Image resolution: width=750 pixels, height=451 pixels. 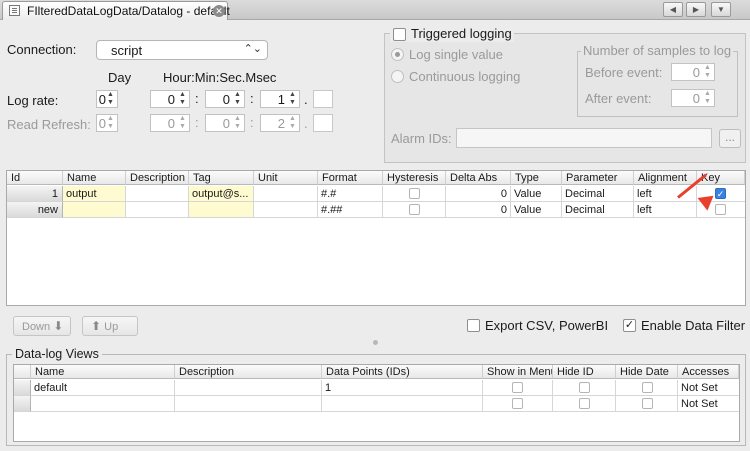 I want to click on col-show-in-menu: Show in Menu, so click(x=518, y=372).